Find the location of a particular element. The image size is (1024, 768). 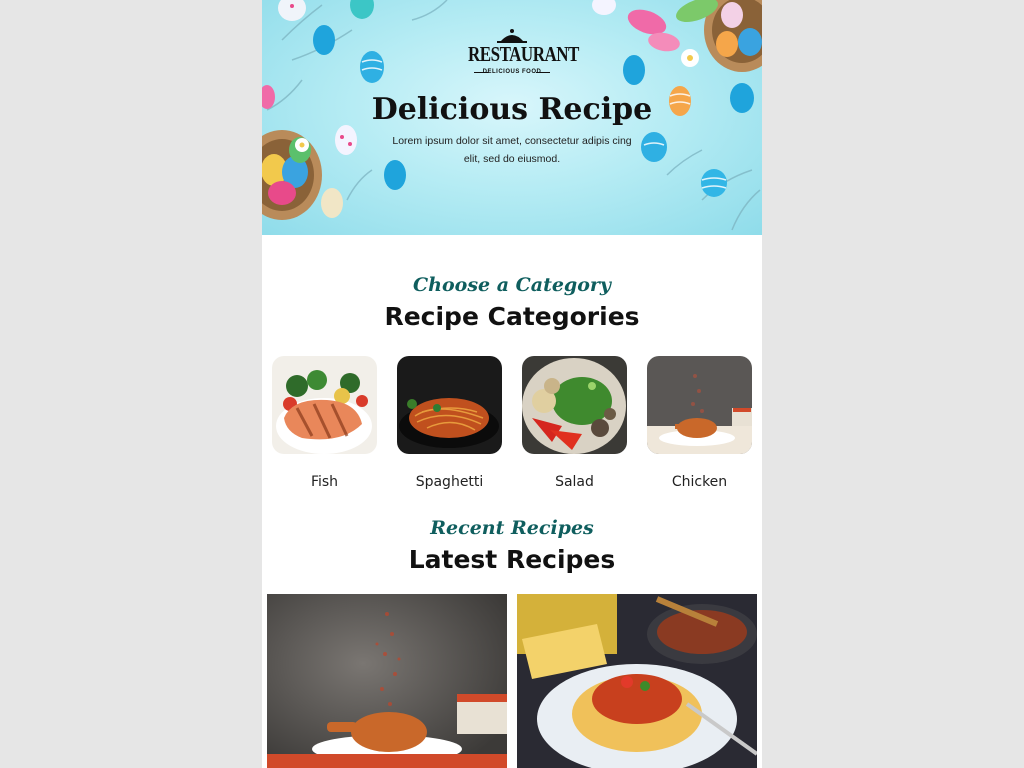

category-card-fish: Fish is located at coordinates (324, 423).